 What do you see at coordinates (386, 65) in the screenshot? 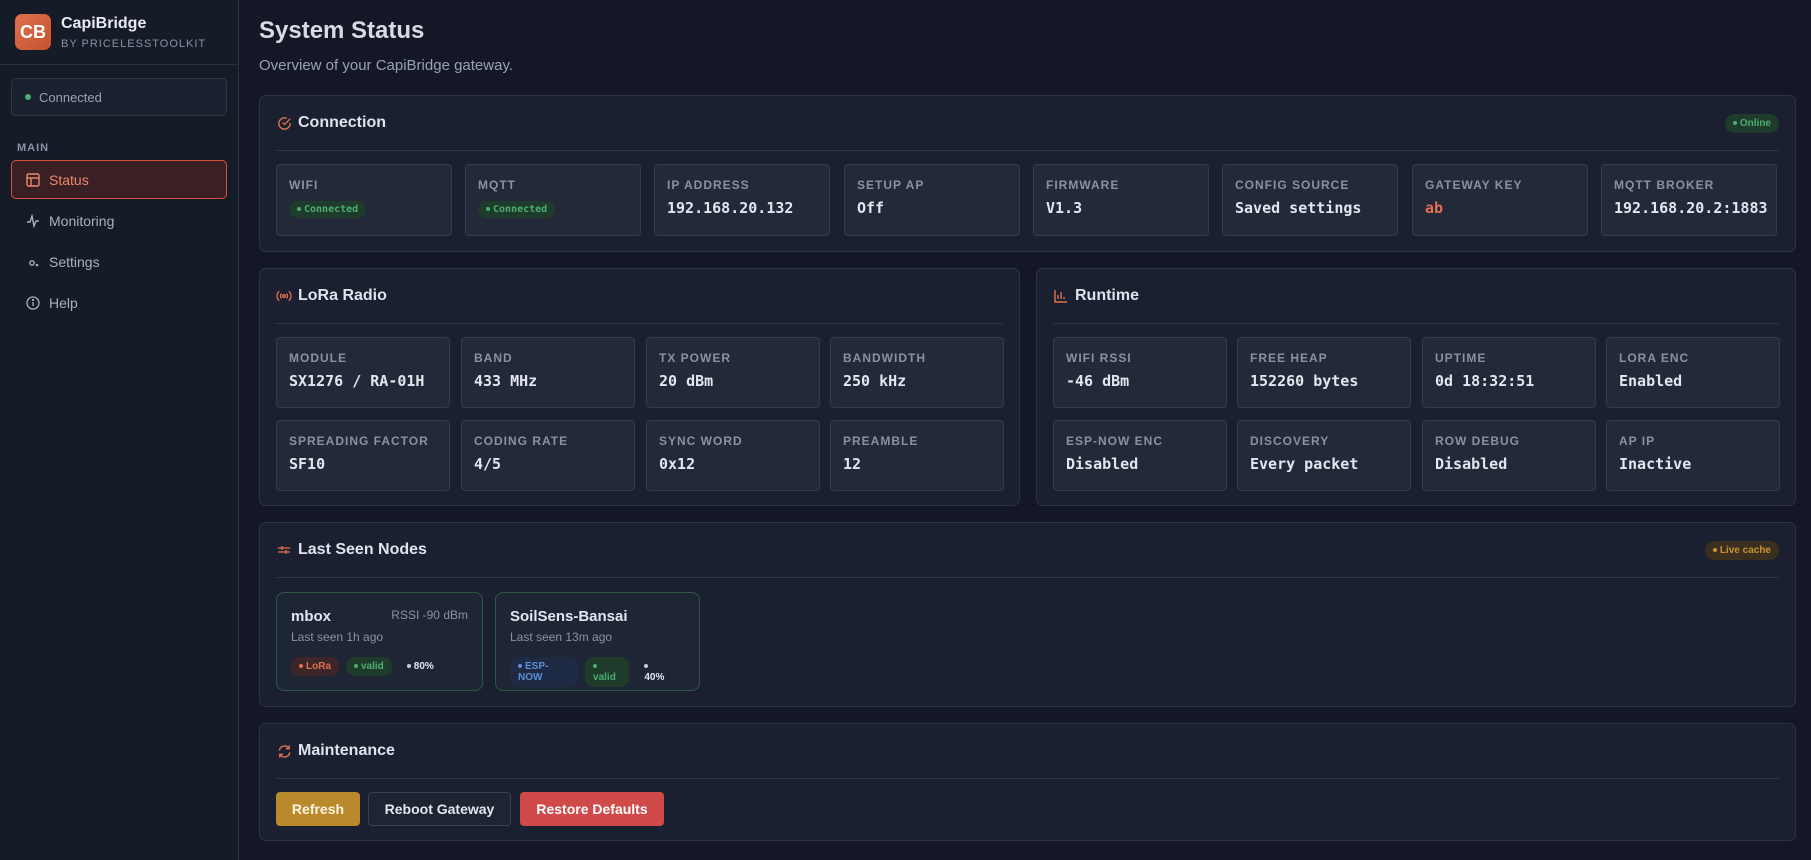
I see `page-subtitle: Overview of your CapiBridge gateway.` at bounding box center [386, 65].